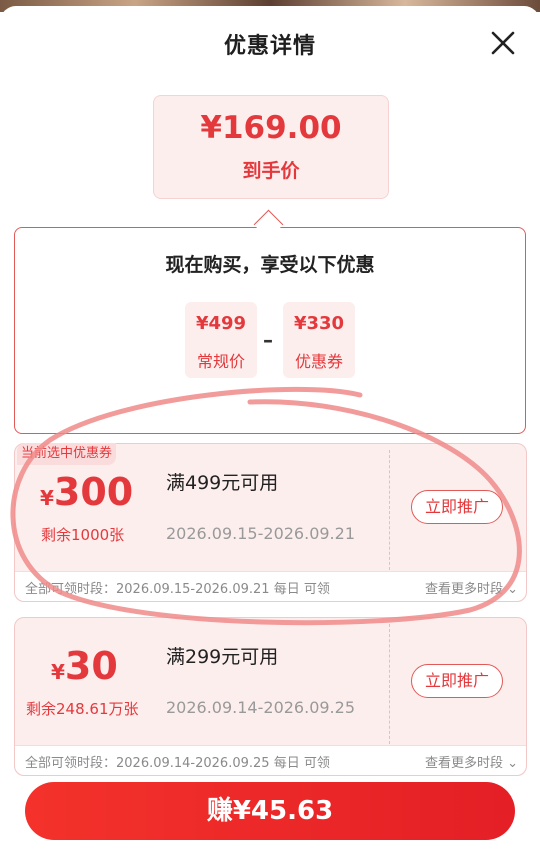  I want to click on regular-price: ¥499, so click(221, 323).